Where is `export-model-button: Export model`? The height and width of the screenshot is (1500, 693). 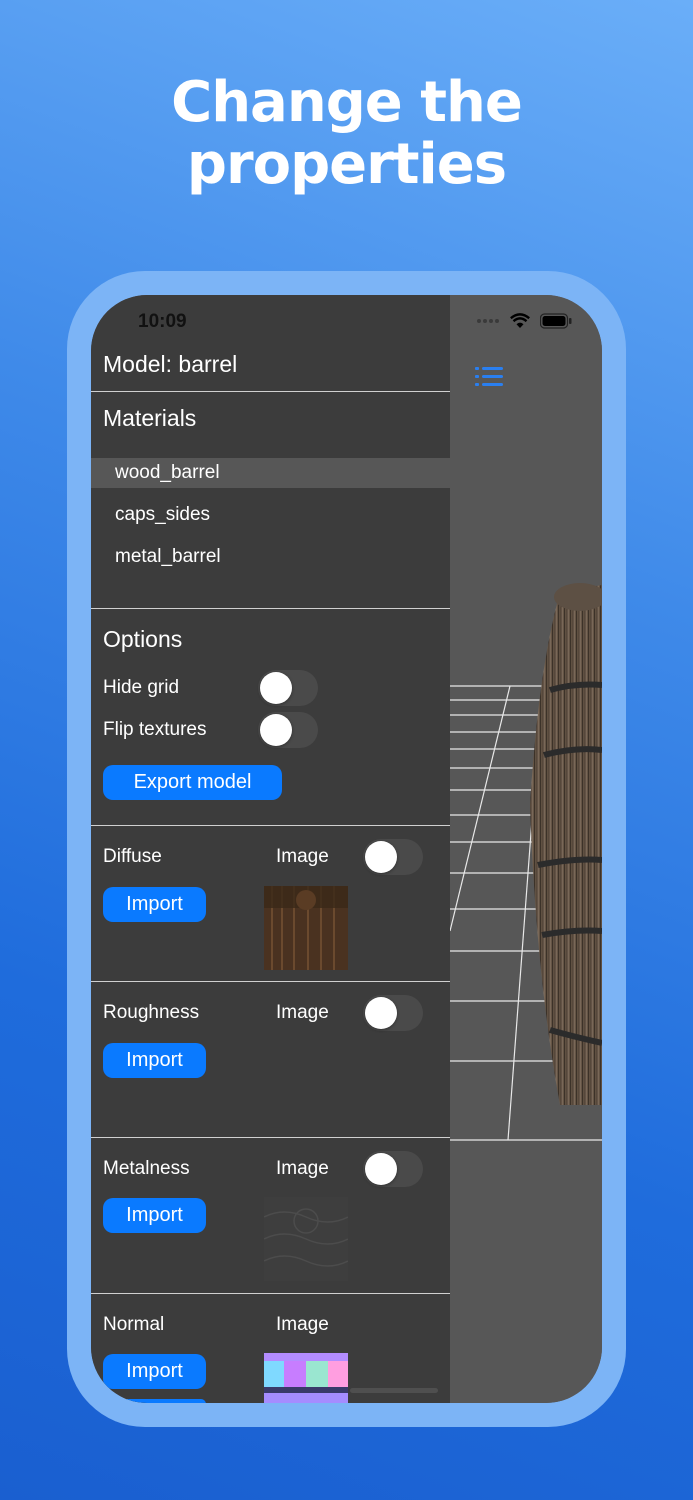 export-model-button: Export model is located at coordinates (192, 782).